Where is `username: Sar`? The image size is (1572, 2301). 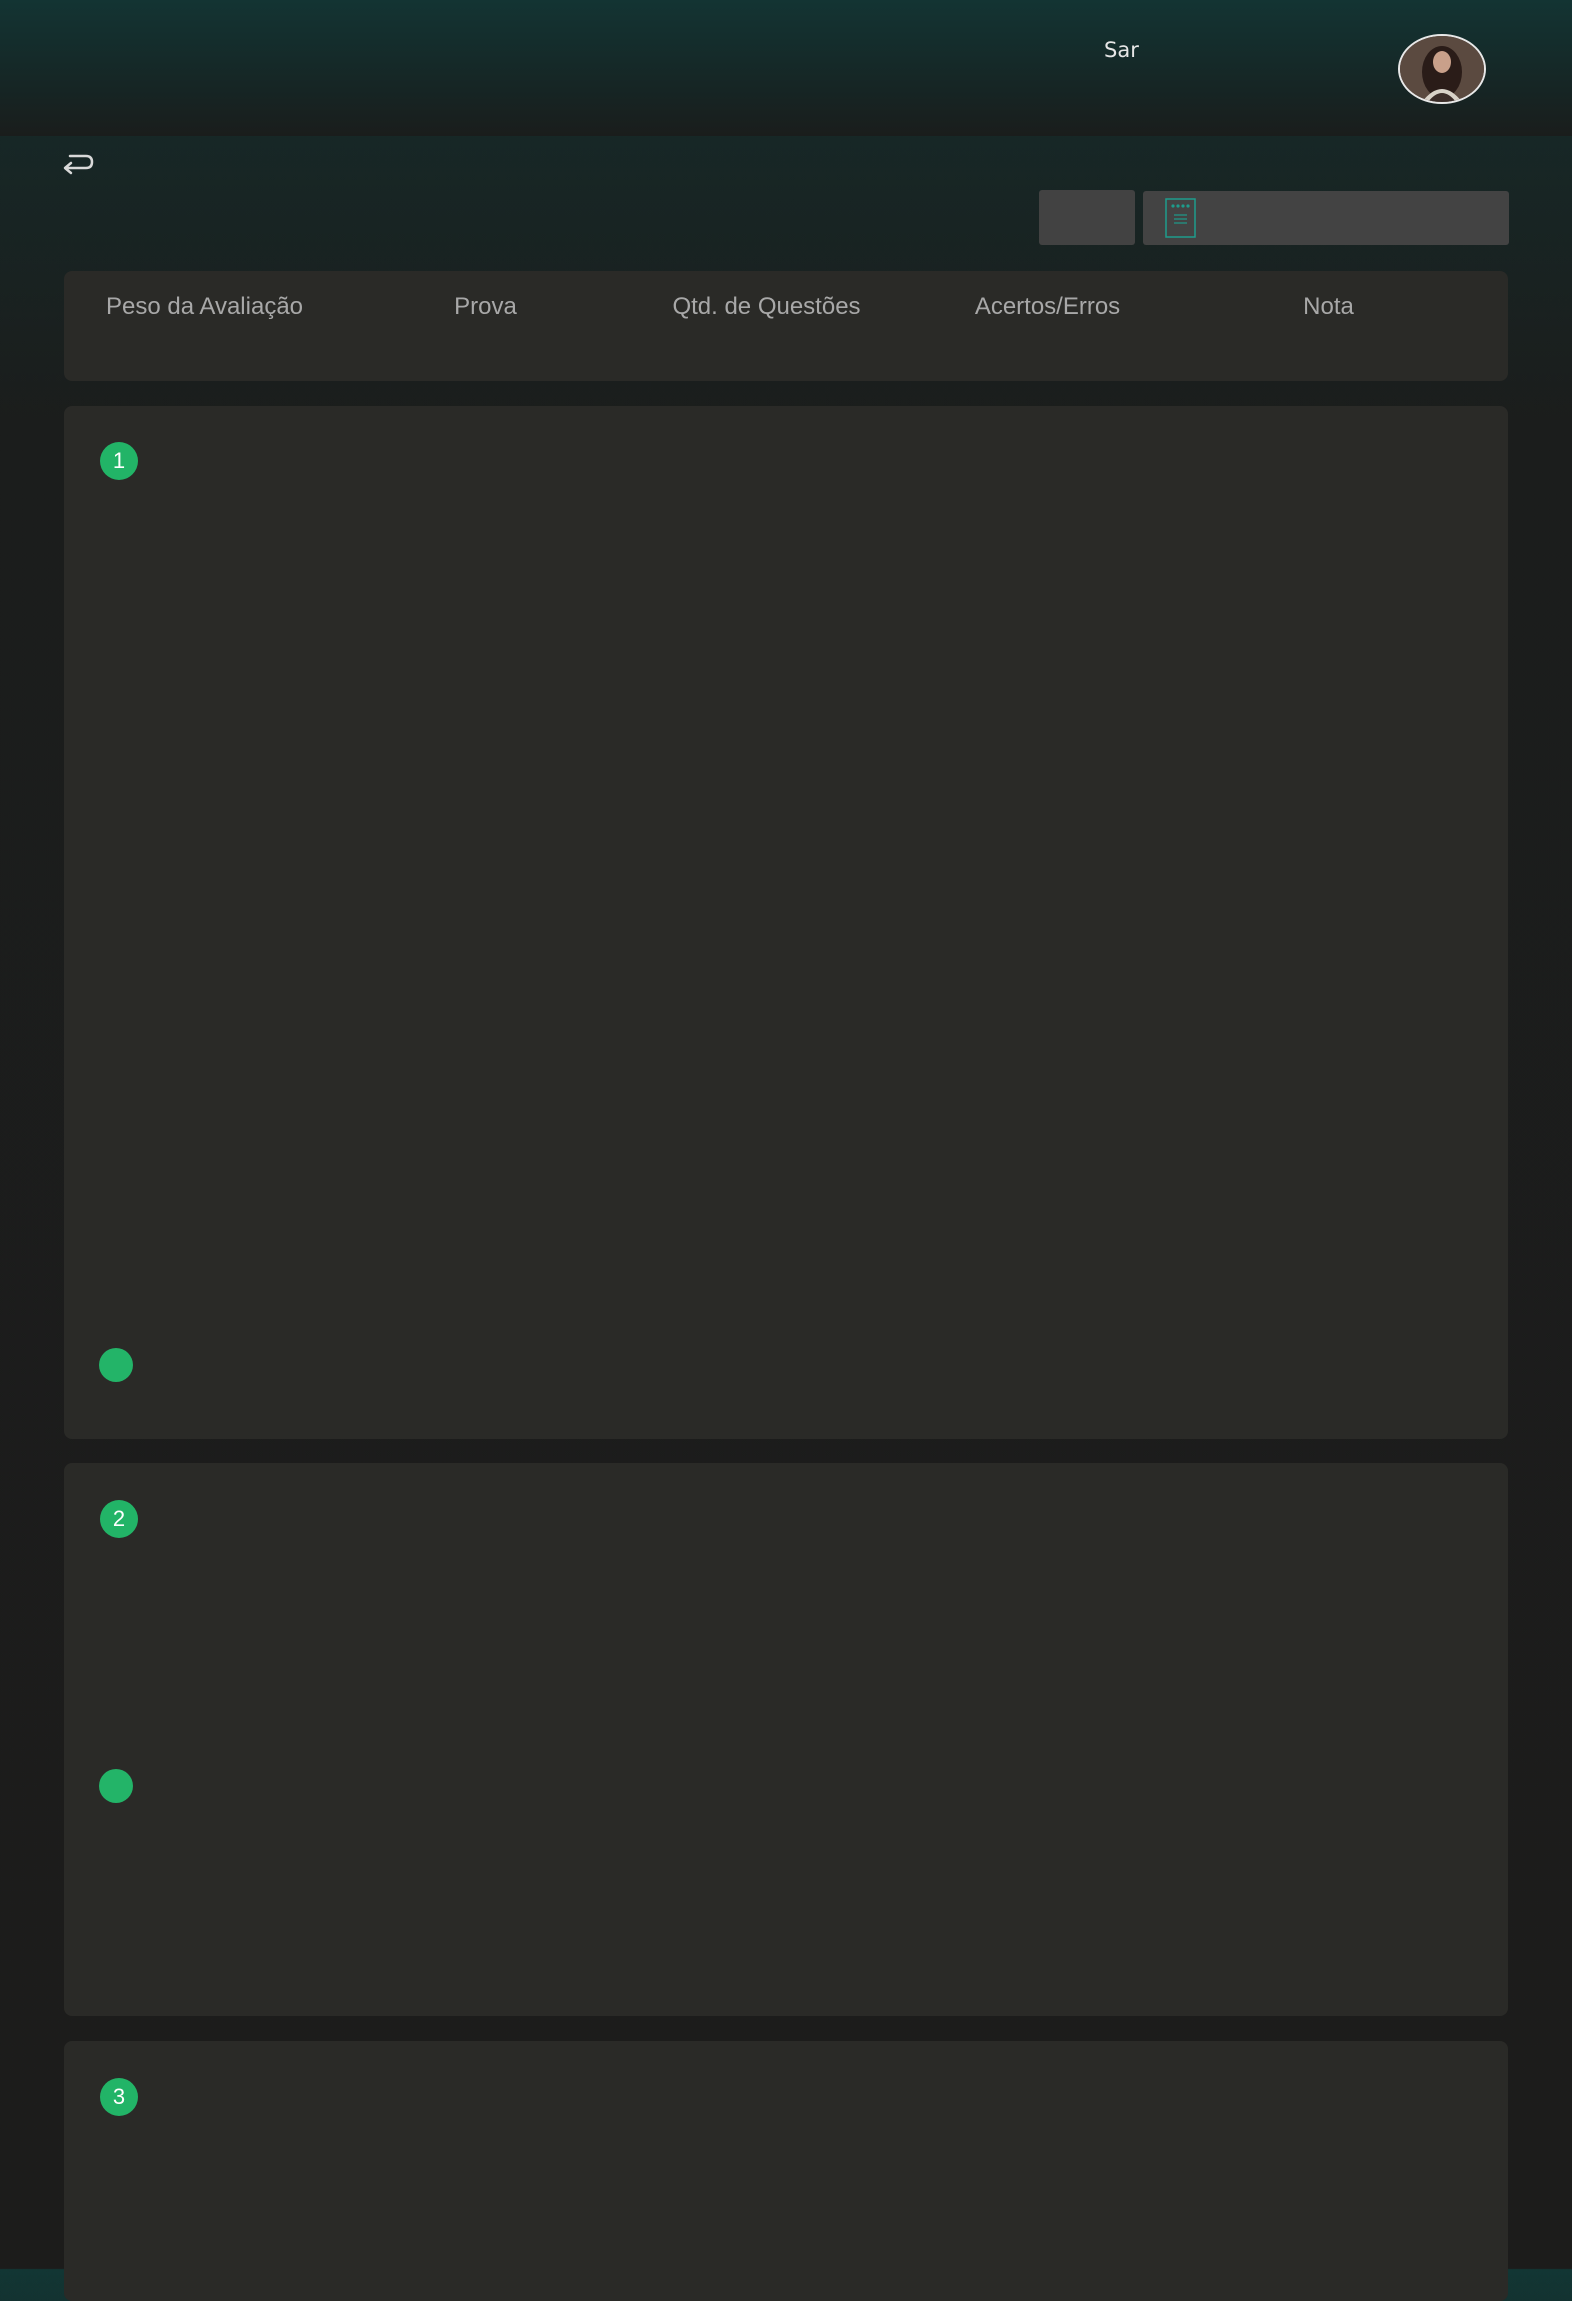 username: Sar is located at coordinates (1121, 50).